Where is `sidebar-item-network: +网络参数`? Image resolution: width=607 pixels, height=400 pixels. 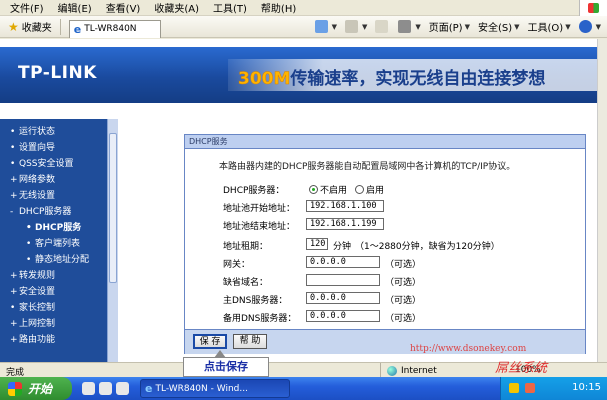 sidebar-item-network: +网络参数 is located at coordinates (32, 178).